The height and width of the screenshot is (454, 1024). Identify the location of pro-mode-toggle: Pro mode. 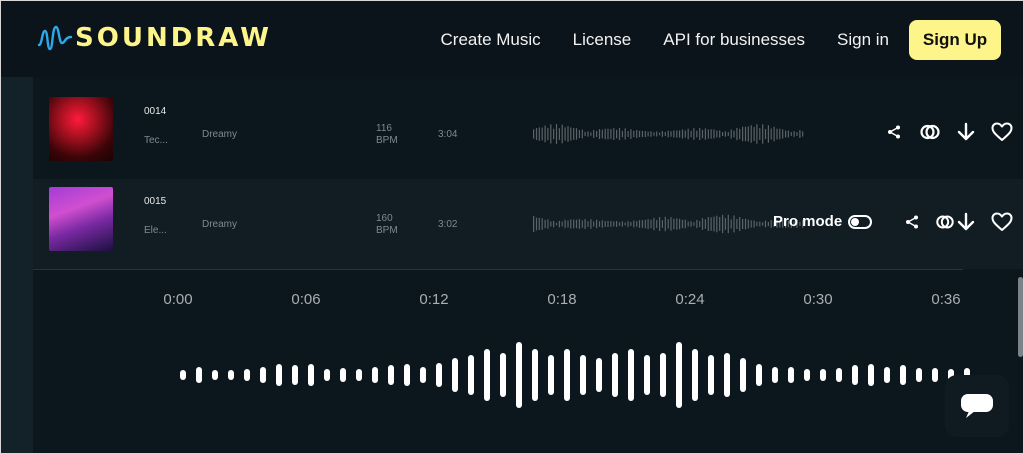
(823, 221).